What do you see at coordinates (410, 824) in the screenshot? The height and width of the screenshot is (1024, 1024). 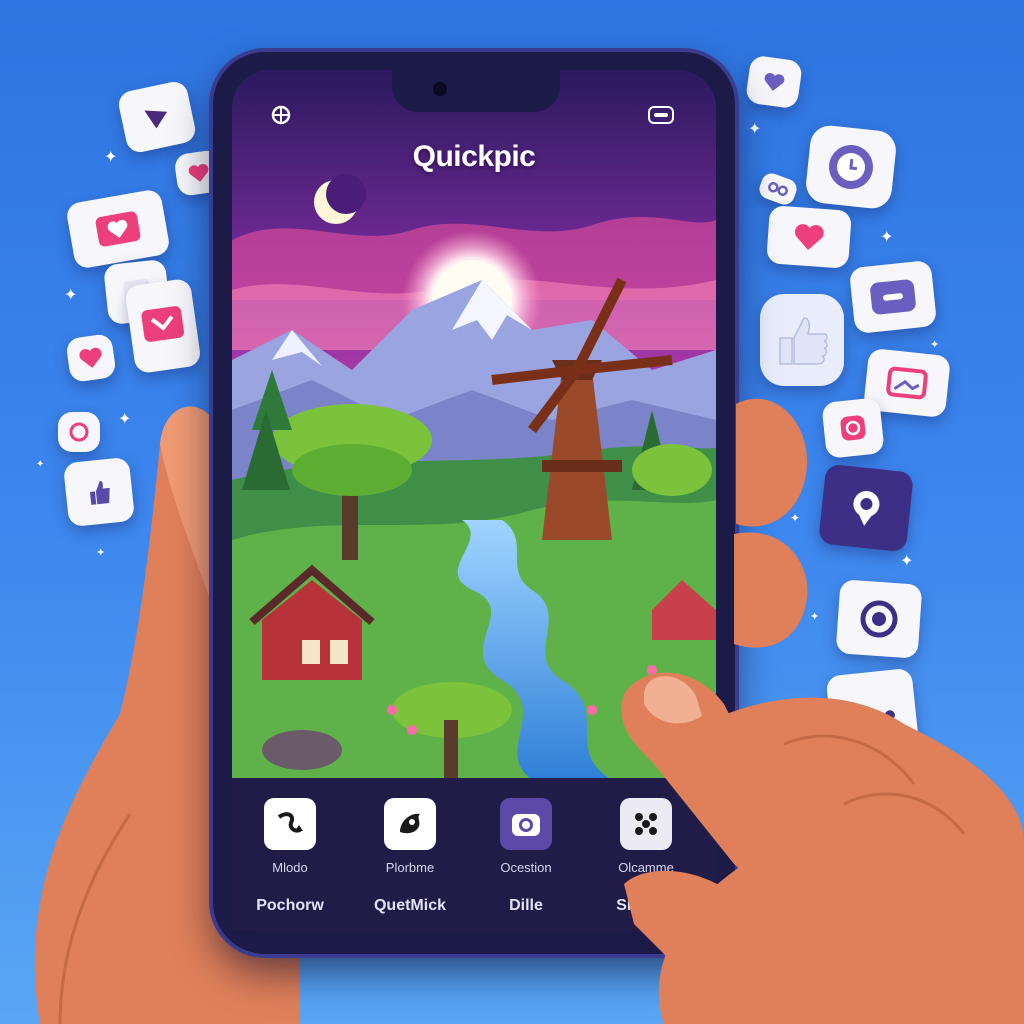 I see `bird-icon` at bounding box center [410, 824].